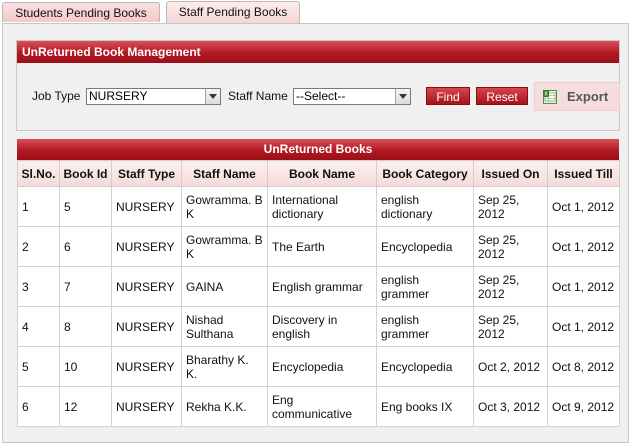  What do you see at coordinates (38, 326) in the screenshot?
I see `table-cell: 4` at bounding box center [38, 326].